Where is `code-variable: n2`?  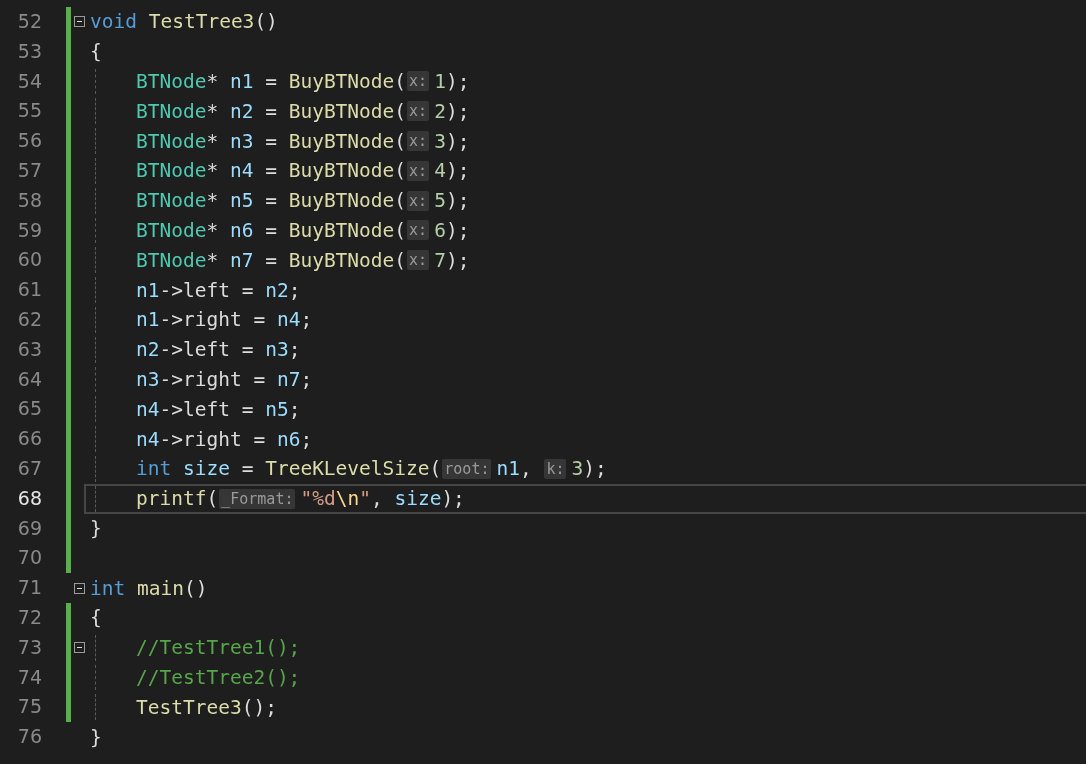 code-variable: n2 is located at coordinates (148, 350).